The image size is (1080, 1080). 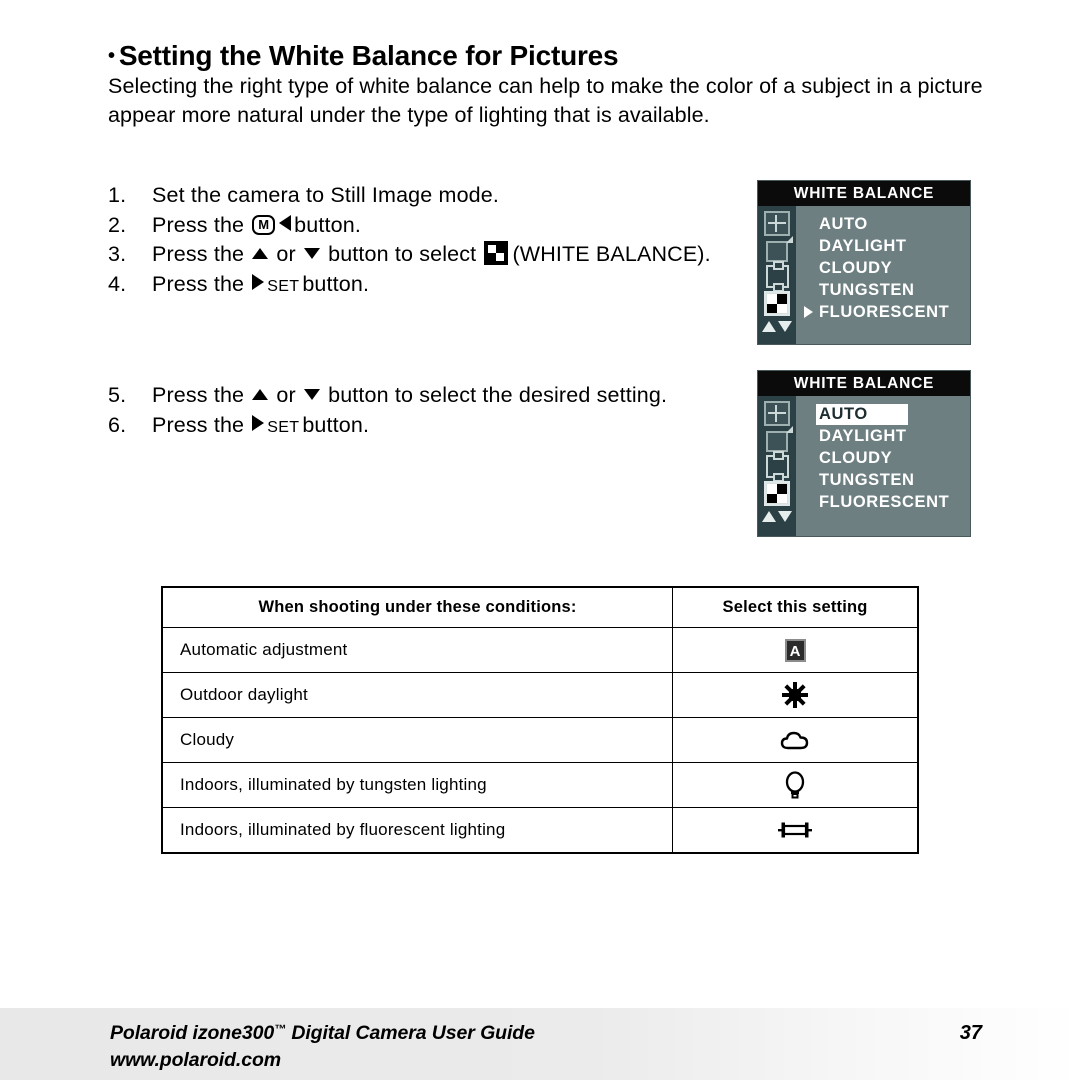 I want to click on step-body: Press the Mbutton., so click(x=450, y=225).